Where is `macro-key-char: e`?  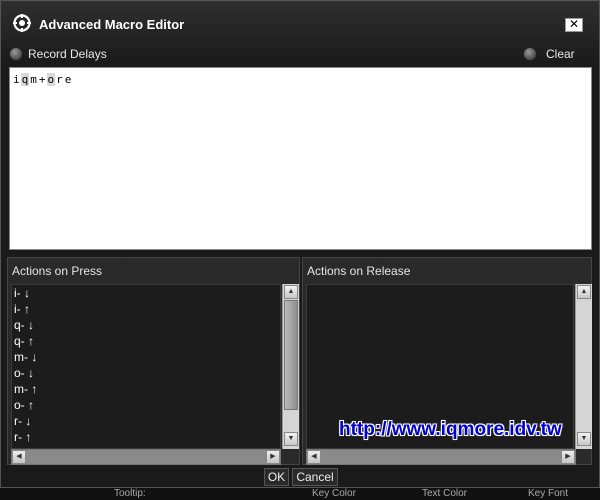 macro-key-char: e is located at coordinates (68, 79).